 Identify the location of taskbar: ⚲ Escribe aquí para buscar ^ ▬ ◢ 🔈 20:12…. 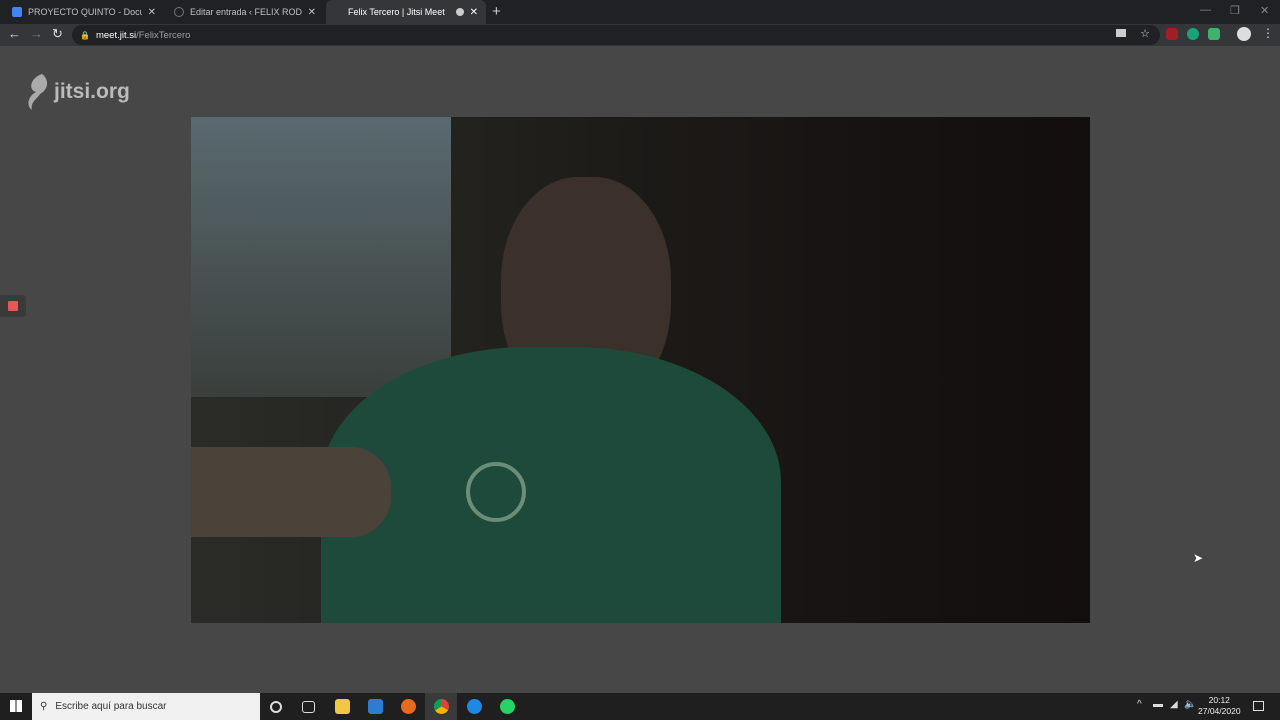
(640, 706).